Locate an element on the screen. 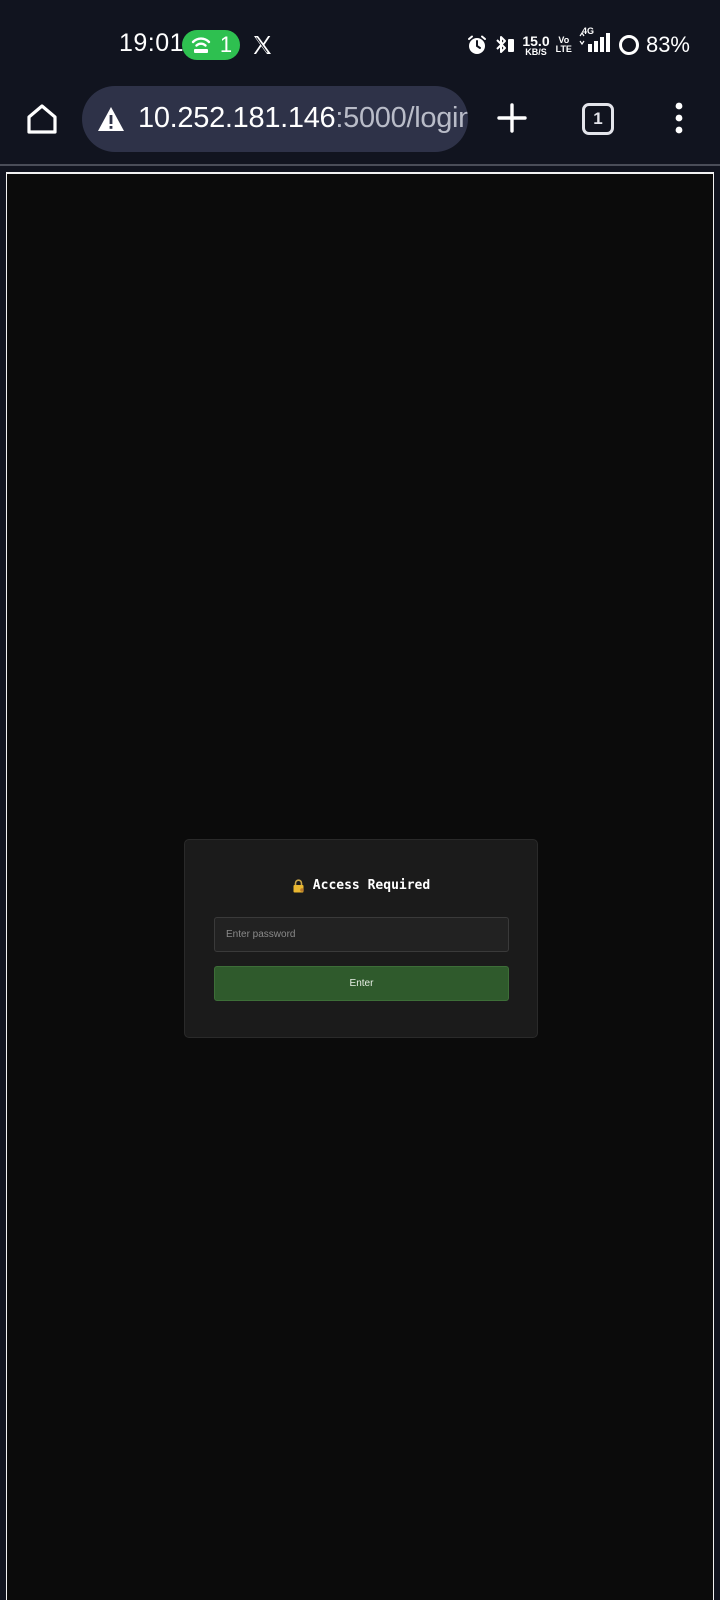  tab-switcher-button: 1 is located at coordinates (598, 119).